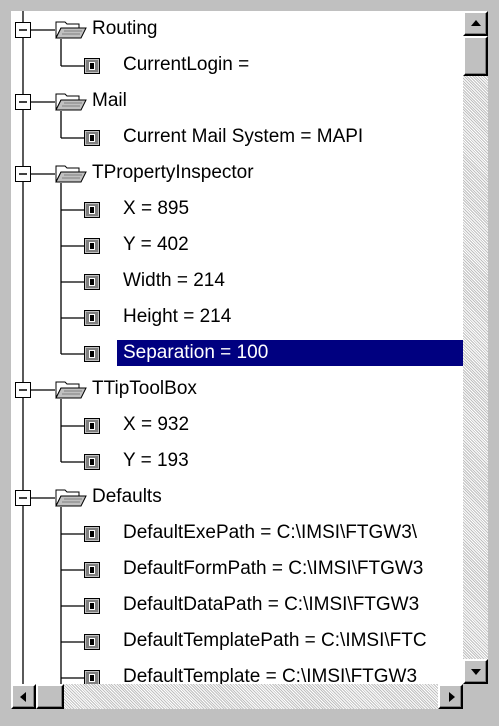 Image resolution: width=499 pixels, height=726 pixels. Describe the element at coordinates (109, 100) in the screenshot. I see `tree-node-label: Mail` at that location.